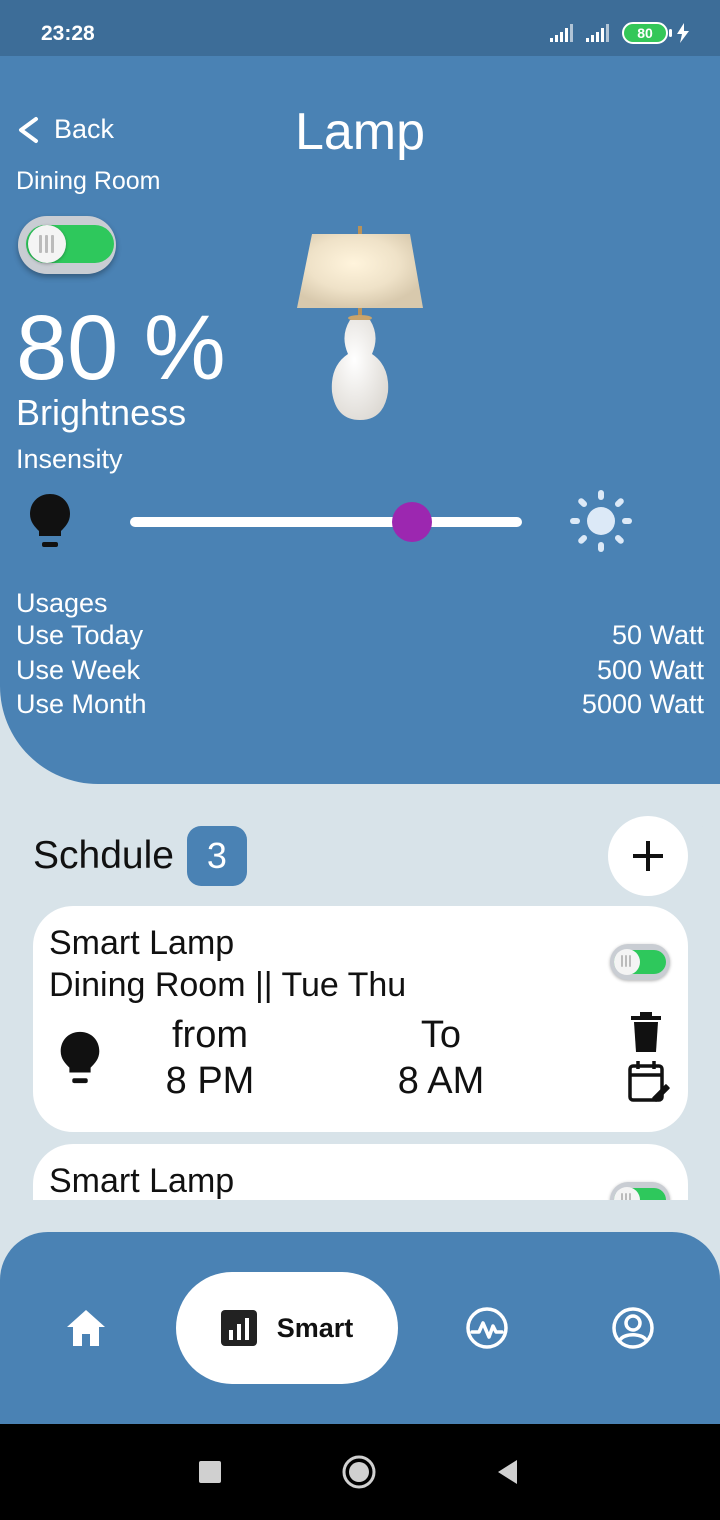 The height and width of the screenshot is (1520, 720). Describe the element at coordinates (360, 704) in the screenshot. I see `usage-row-month: Use Month 5000 Watt` at that location.